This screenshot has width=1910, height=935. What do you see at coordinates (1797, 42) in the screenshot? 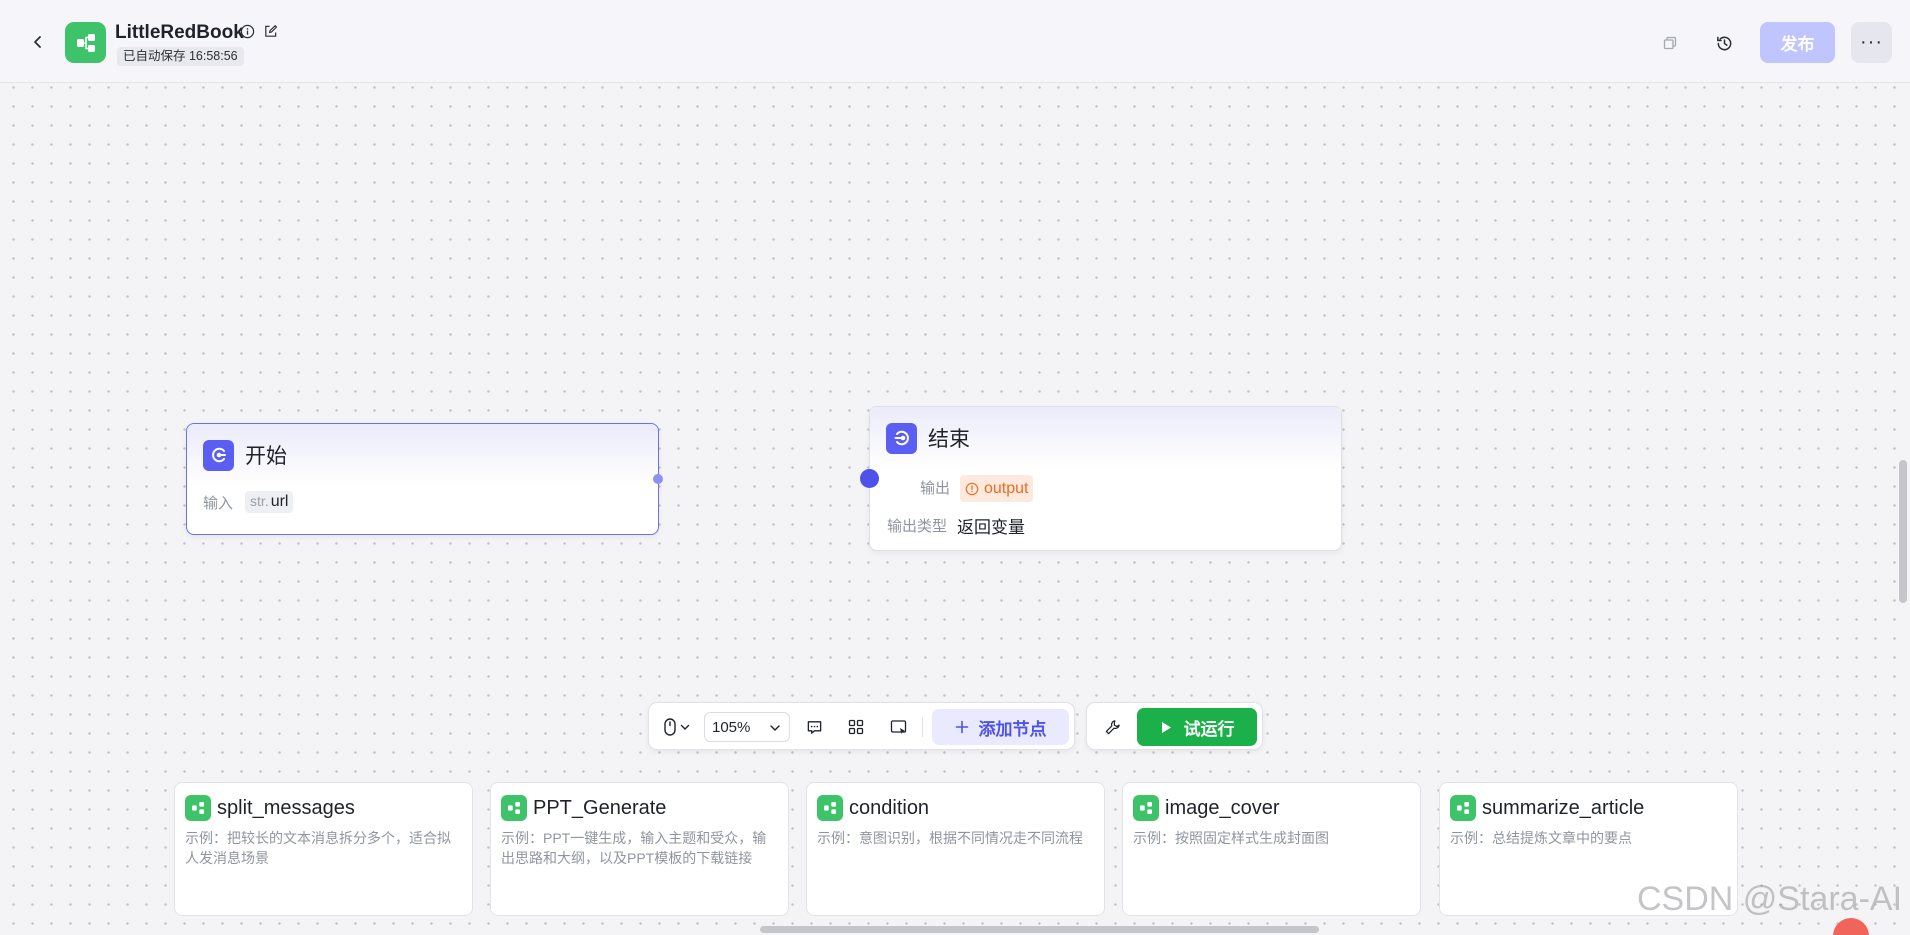
I see `publish-button: 发布` at bounding box center [1797, 42].